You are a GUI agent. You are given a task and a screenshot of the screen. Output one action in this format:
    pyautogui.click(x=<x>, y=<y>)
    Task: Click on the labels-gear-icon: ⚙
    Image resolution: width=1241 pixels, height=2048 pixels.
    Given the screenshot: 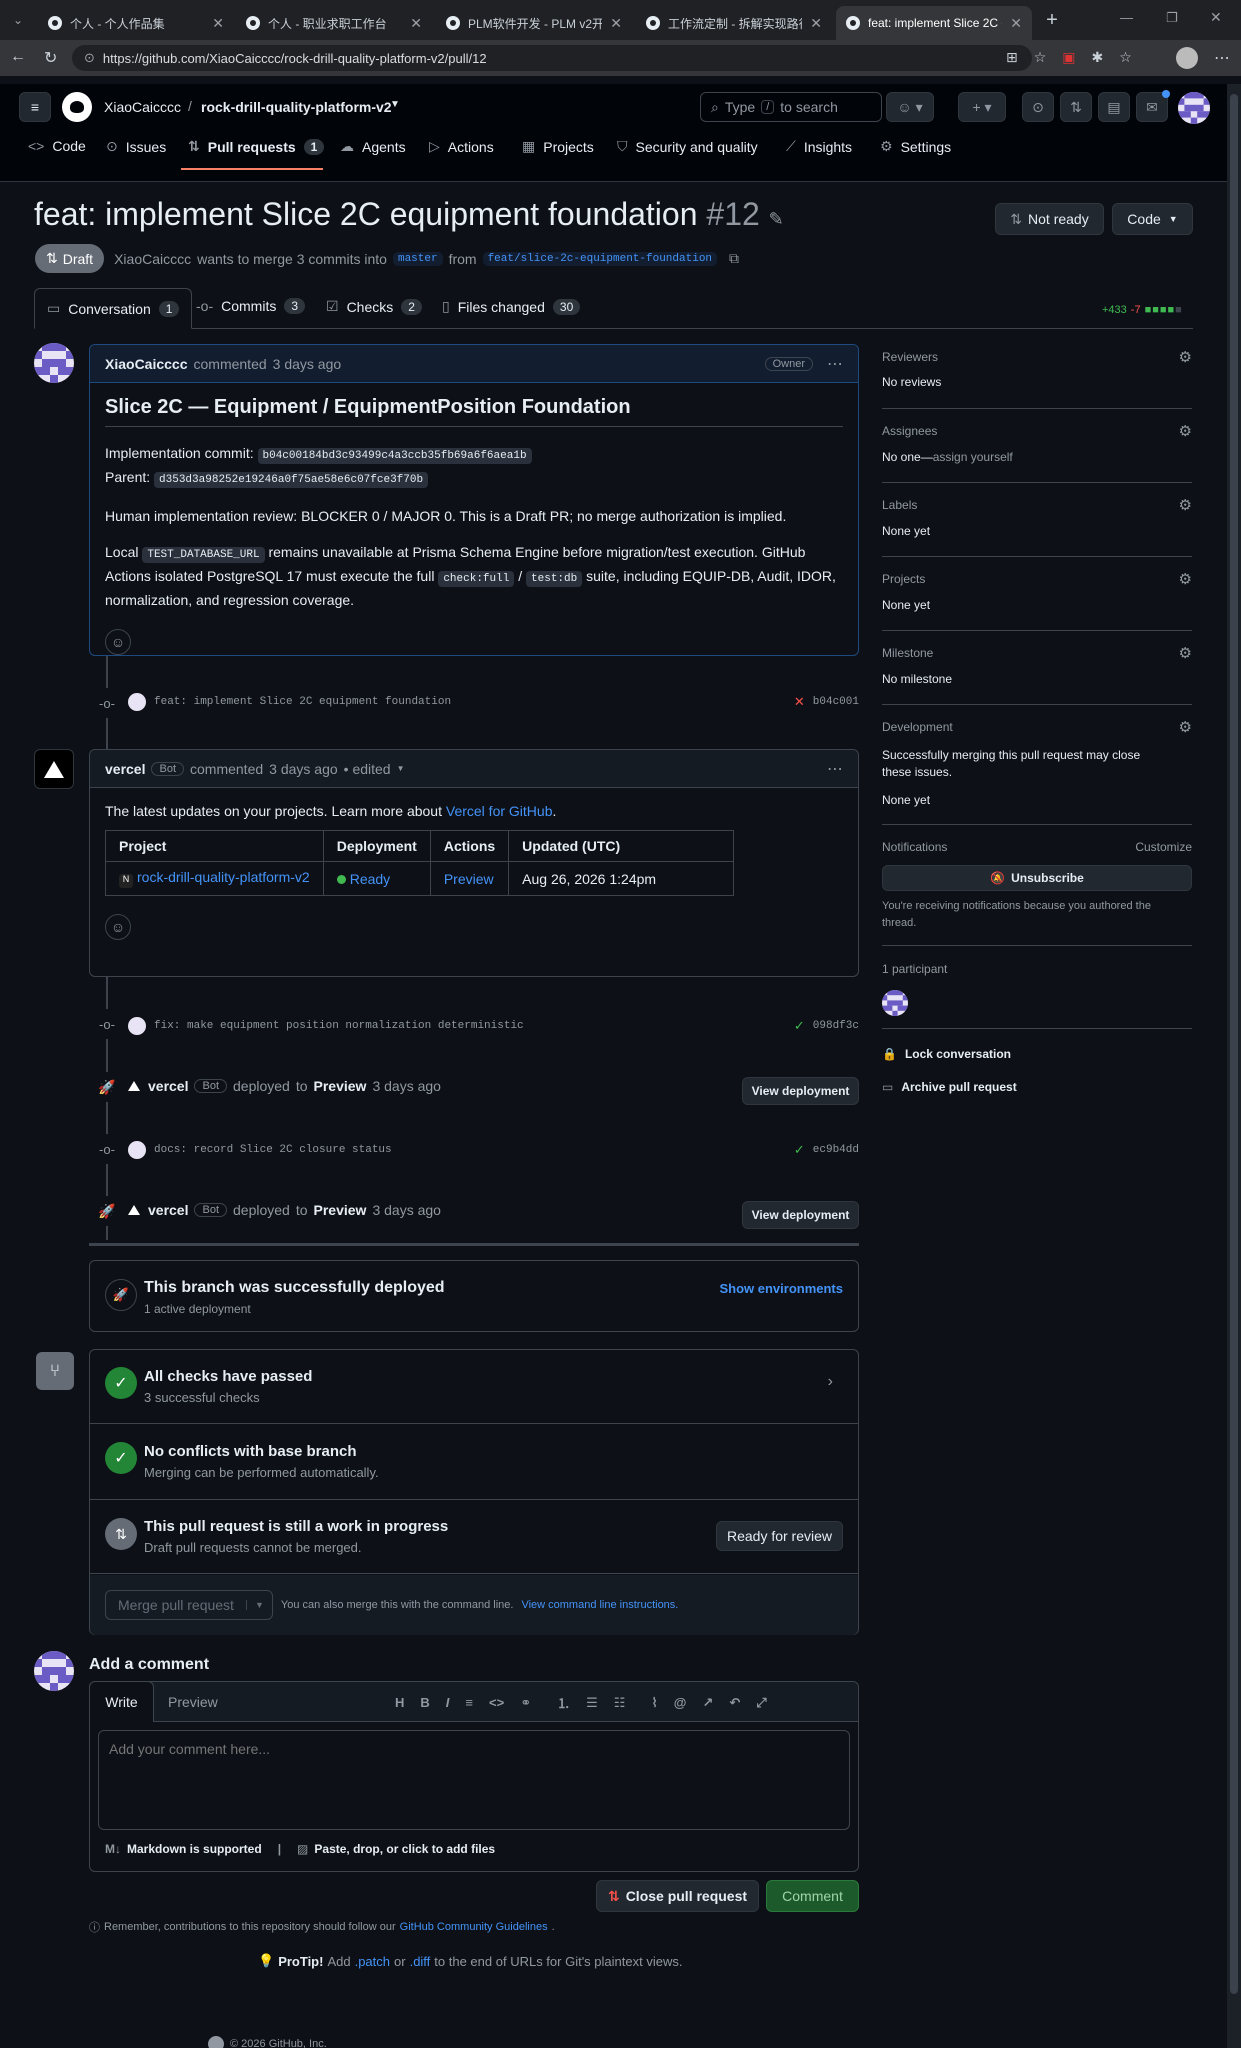 What is the action you would take?
    pyautogui.click(x=1185, y=505)
    